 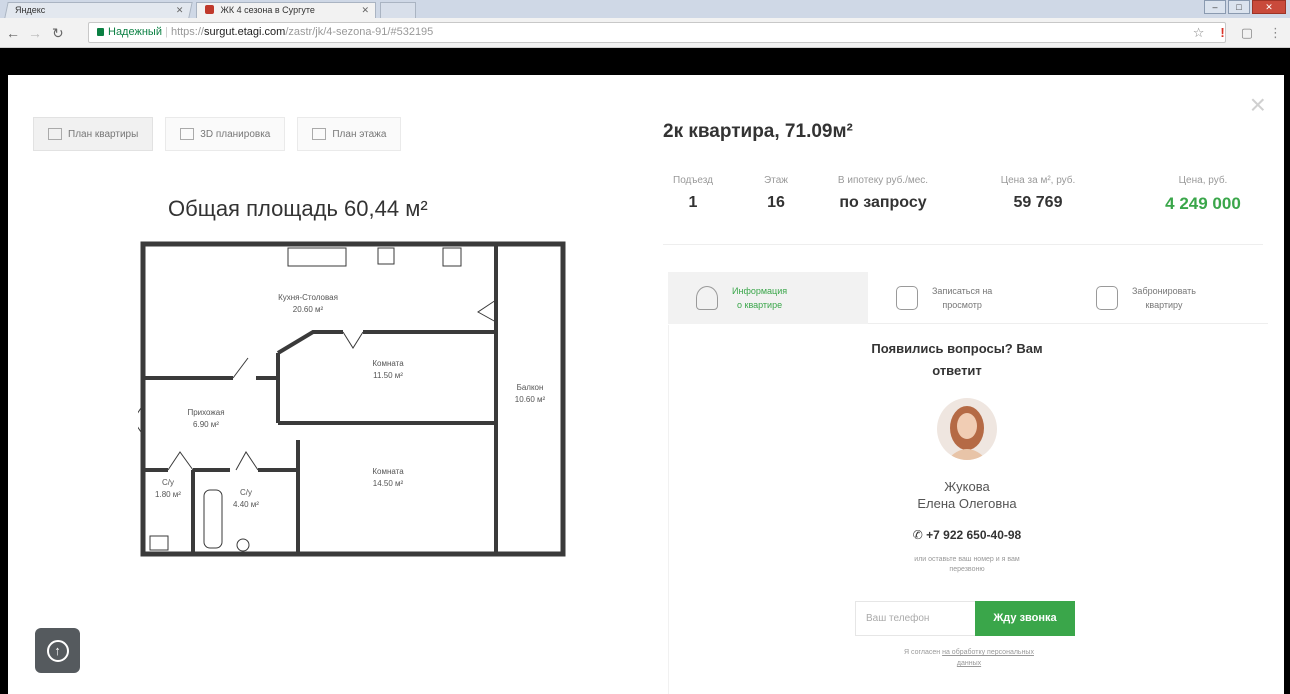 What do you see at coordinates (1038, 202) in the screenshot?
I see `stat-value: 59 769` at bounding box center [1038, 202].